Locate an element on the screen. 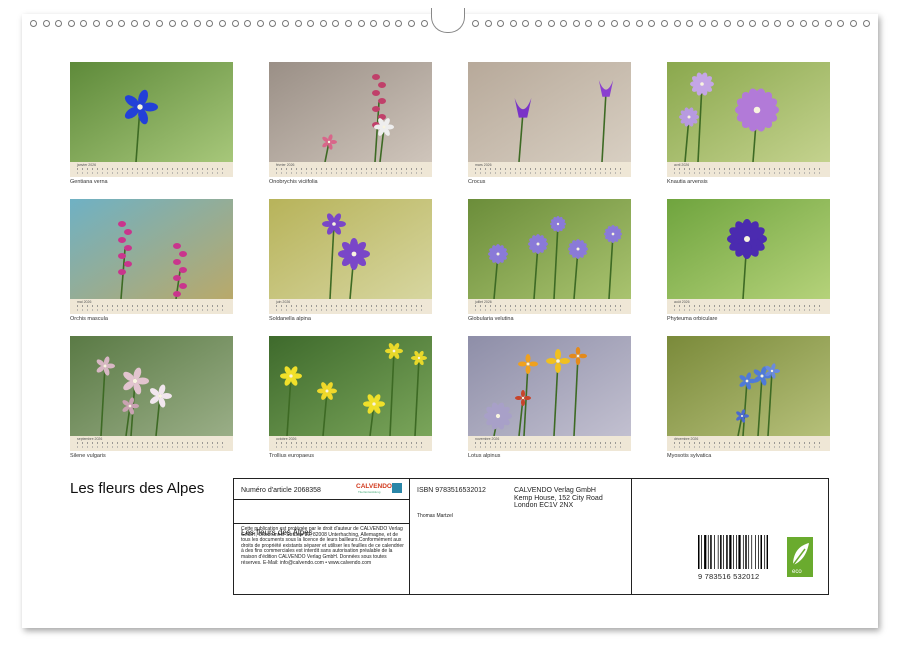 The height and width of the screenshot is (648, 899). month-calendar-strip: février 2026 is located at coordinates (350, 169).